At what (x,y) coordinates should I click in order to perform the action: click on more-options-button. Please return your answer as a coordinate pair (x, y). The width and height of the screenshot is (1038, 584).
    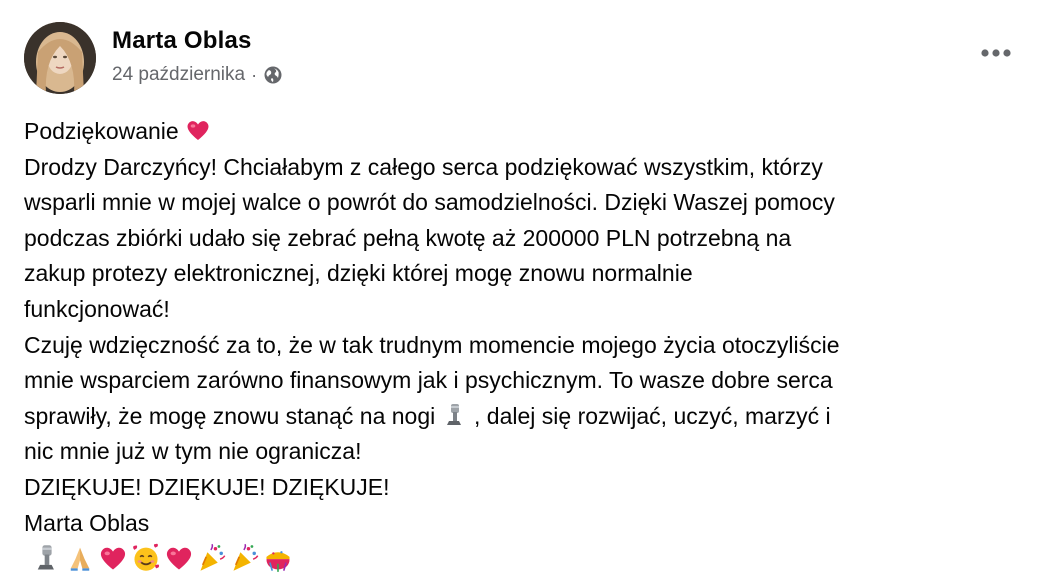
    Looking at the image, I should click on (996, 53).